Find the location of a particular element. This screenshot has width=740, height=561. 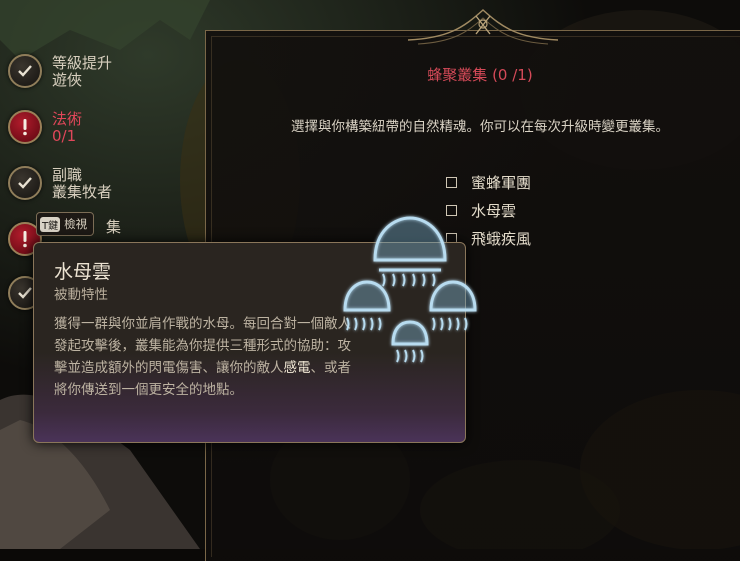

step-label-fragment: 集 is located at coordinates (114, 227).